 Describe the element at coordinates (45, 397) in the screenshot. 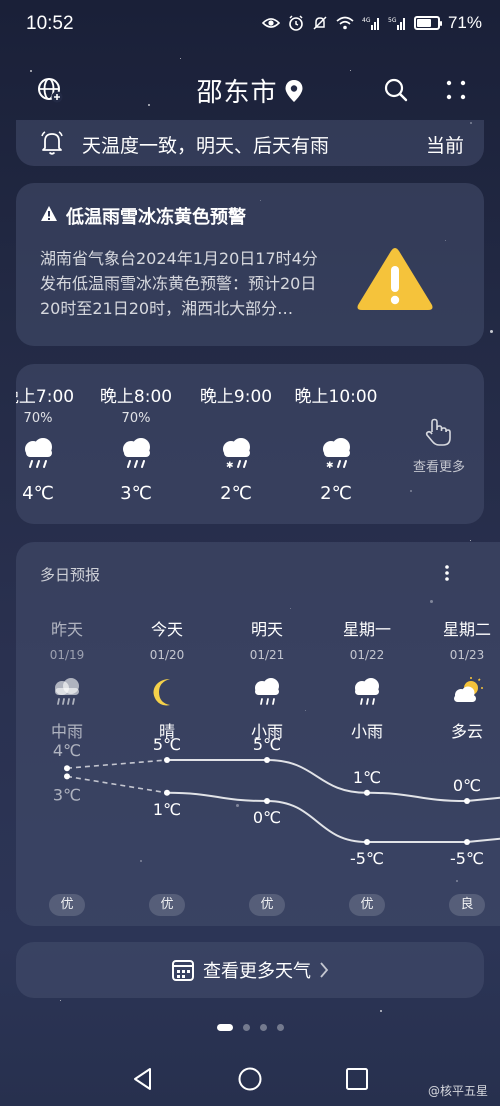

I see `hour-time: 晚上7:00` at that location.